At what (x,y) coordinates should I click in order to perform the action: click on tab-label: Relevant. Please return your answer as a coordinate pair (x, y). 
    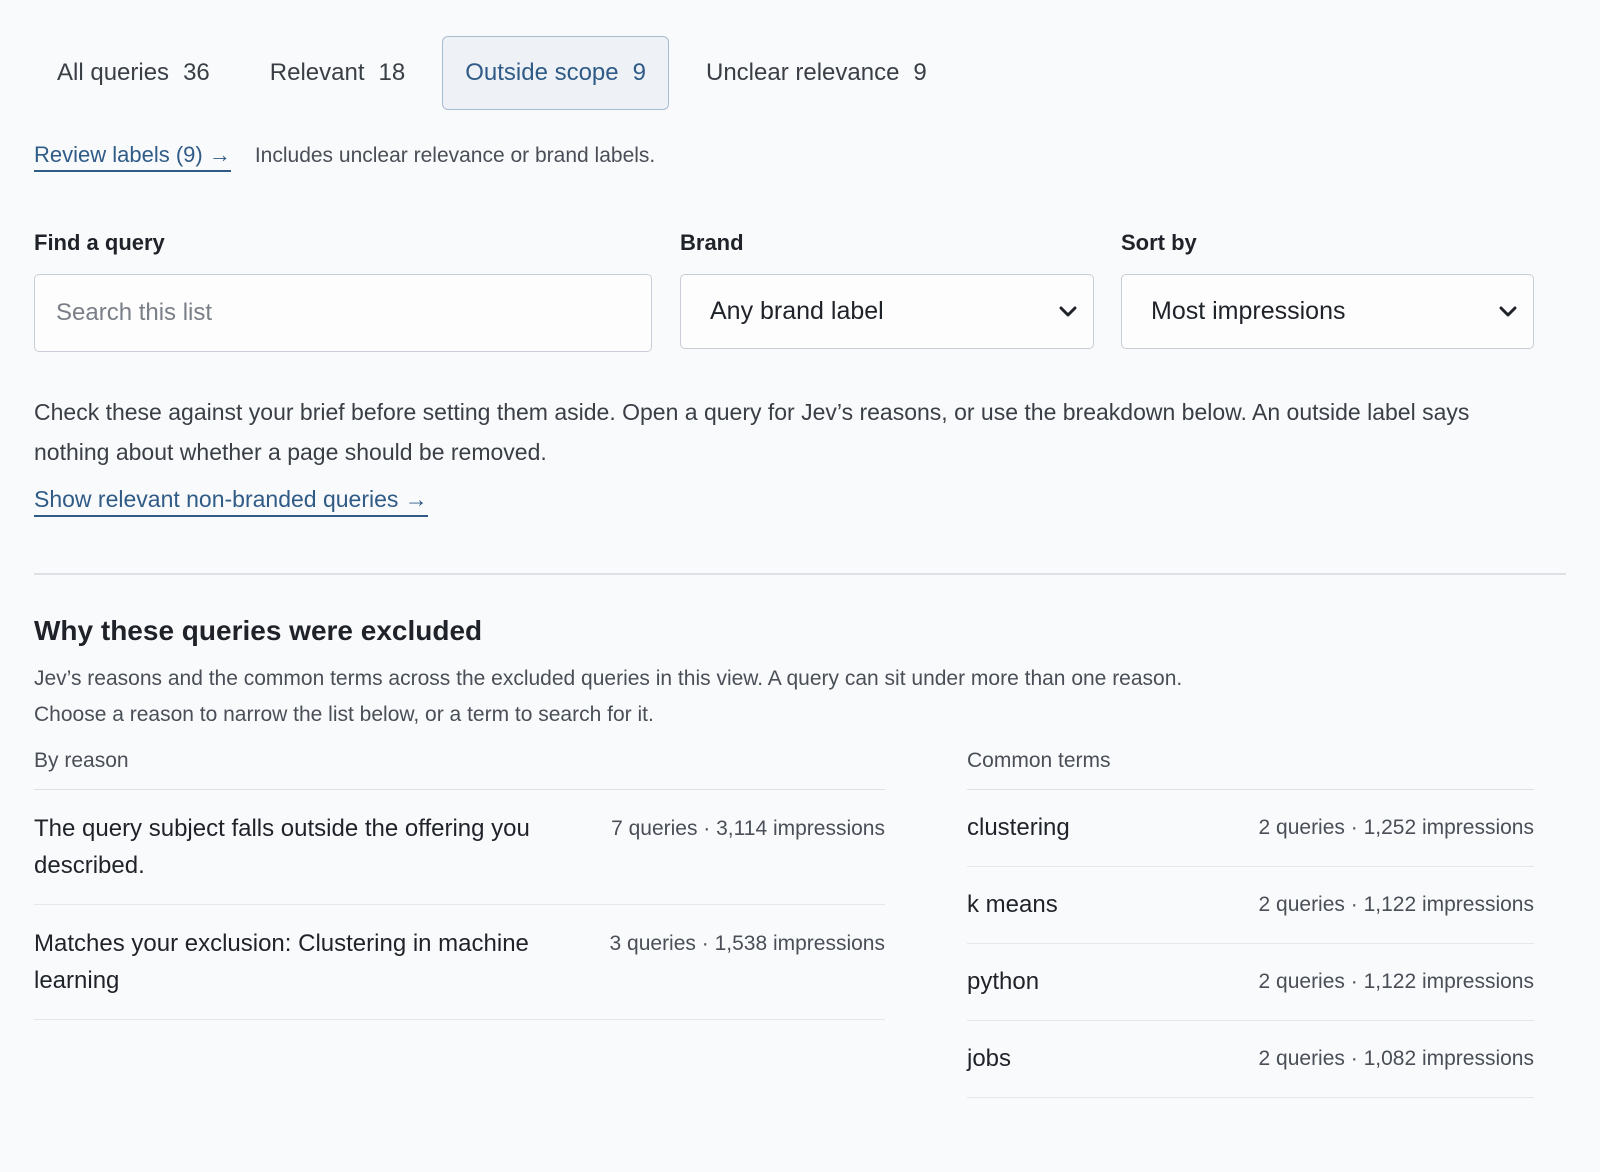
    Looking at the image, I should click on (317, 72).